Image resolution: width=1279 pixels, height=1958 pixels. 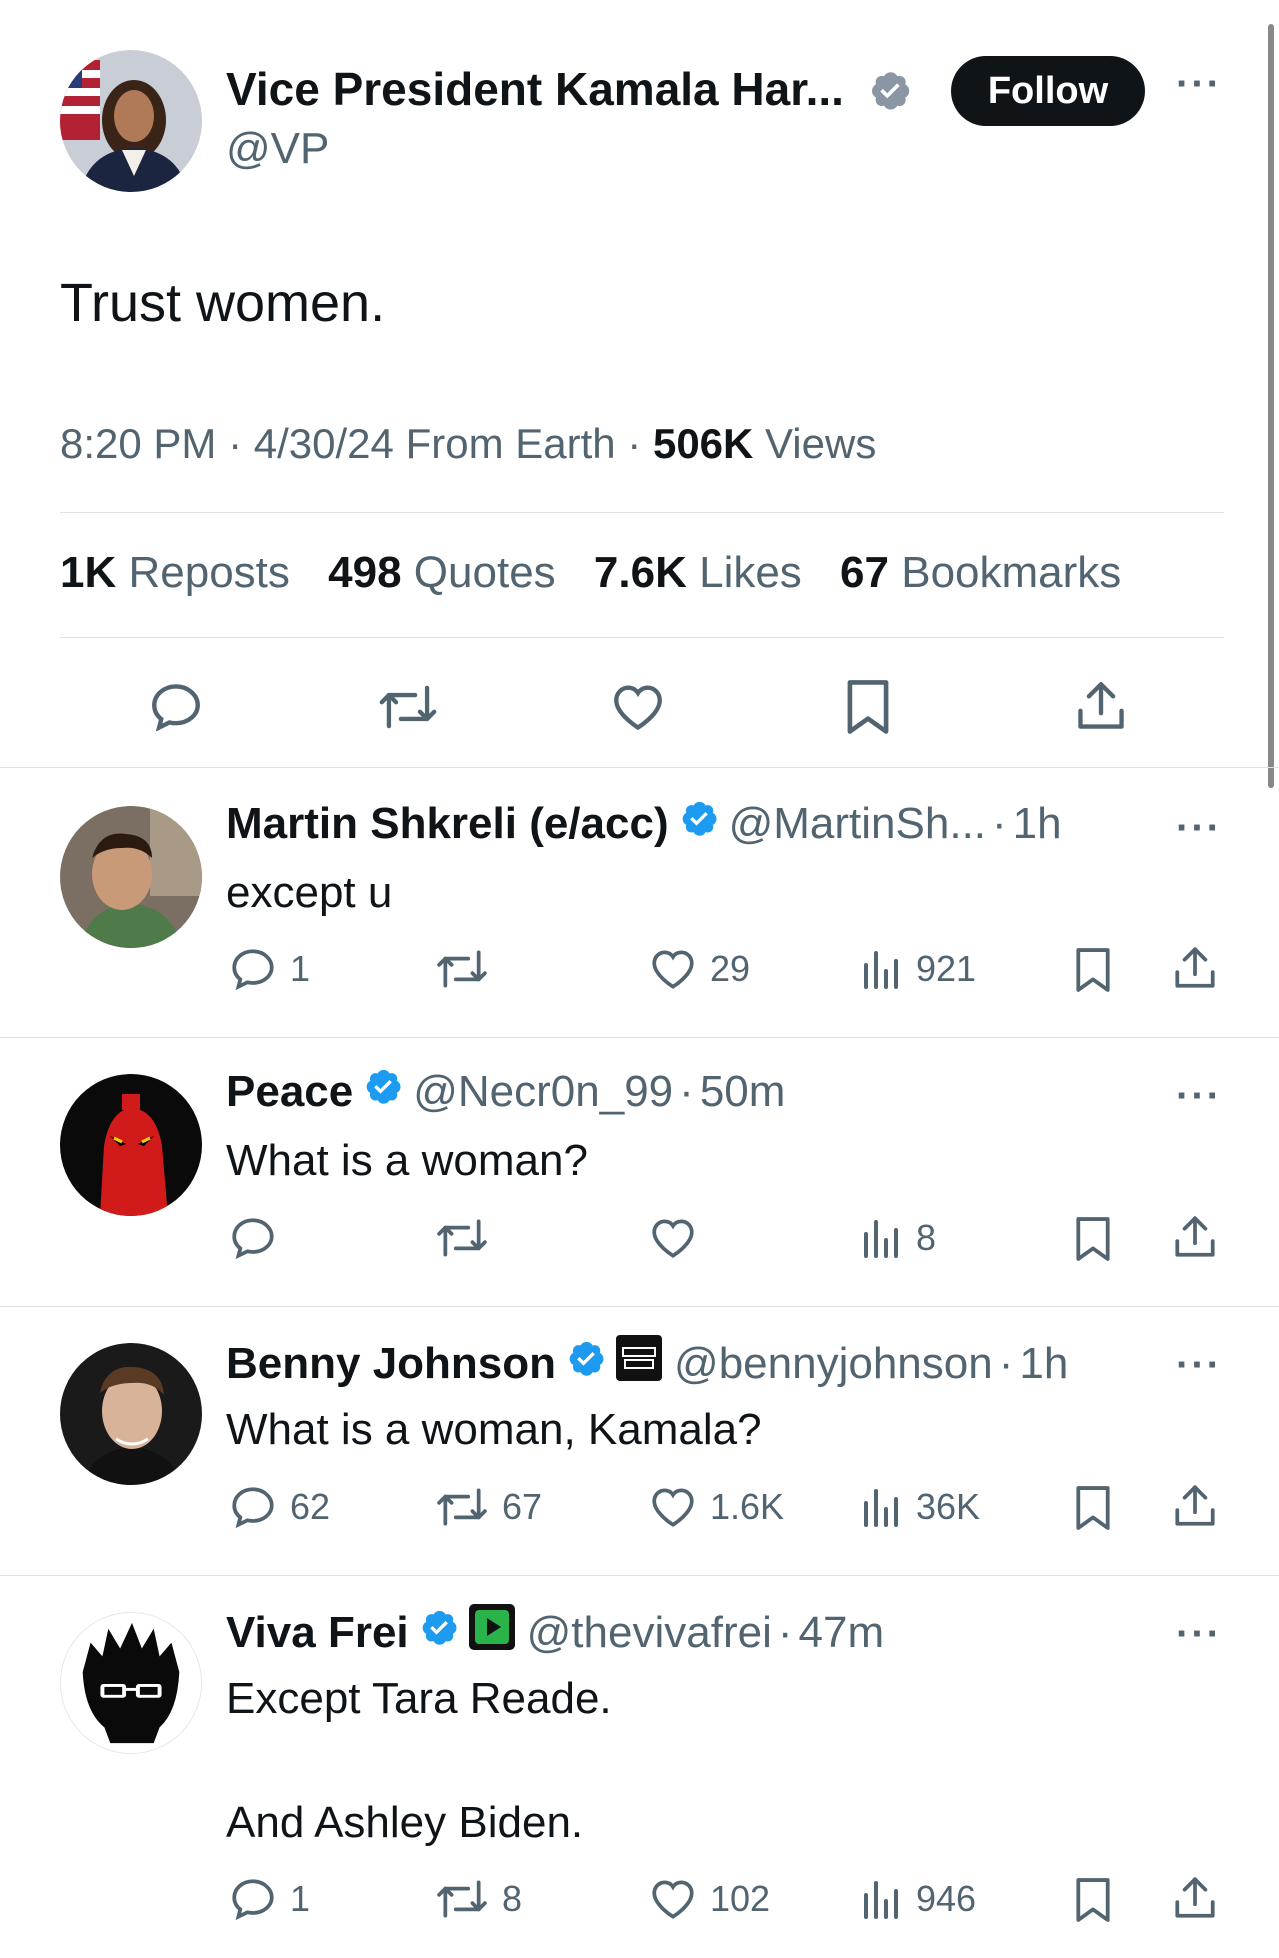 I want to click on views-button: 946, so click(x=918, y=1899).